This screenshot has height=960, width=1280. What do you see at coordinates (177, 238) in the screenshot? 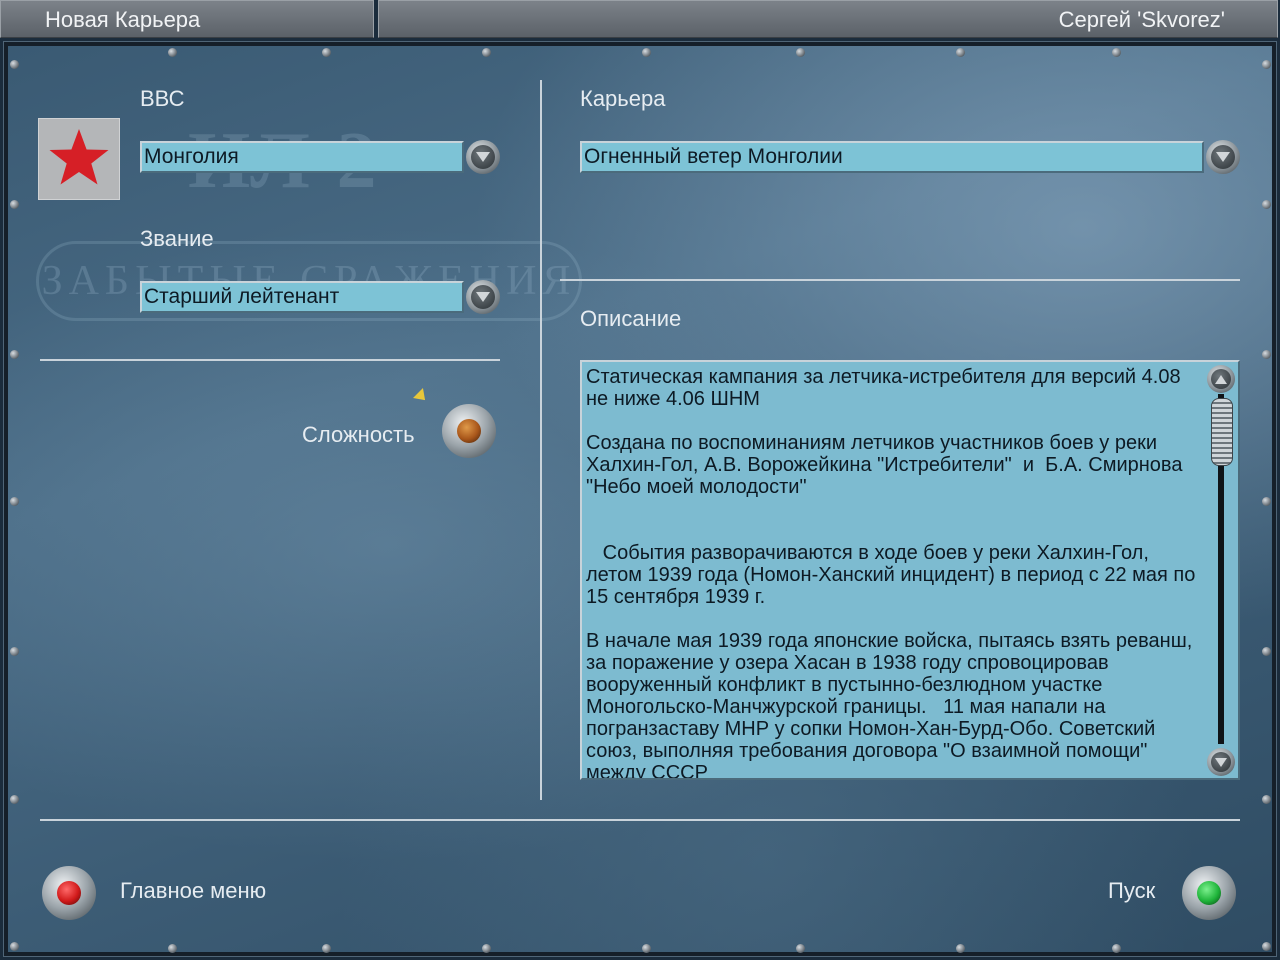
I see `rank-label: Звание` at bounding box center [177, 238].